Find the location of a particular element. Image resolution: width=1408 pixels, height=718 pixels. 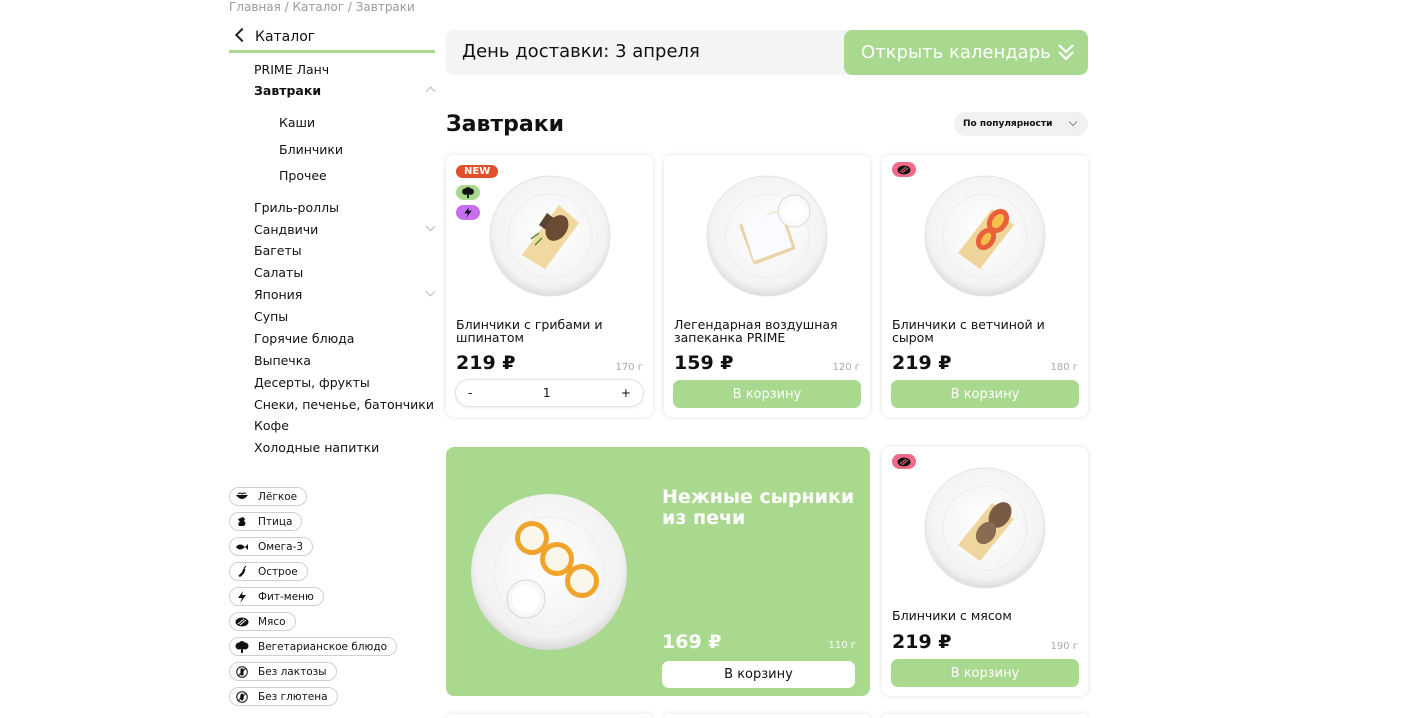

nav-item-sandwiches: Сандвичи is located at coordinates (286, 229).